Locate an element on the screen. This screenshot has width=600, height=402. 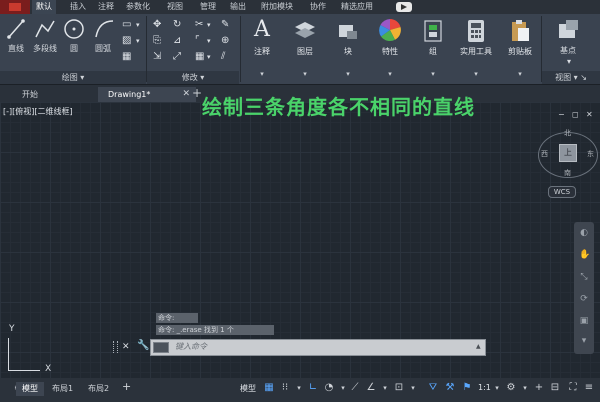
viewcube-west: 西 is located at coordinates (544, 154).